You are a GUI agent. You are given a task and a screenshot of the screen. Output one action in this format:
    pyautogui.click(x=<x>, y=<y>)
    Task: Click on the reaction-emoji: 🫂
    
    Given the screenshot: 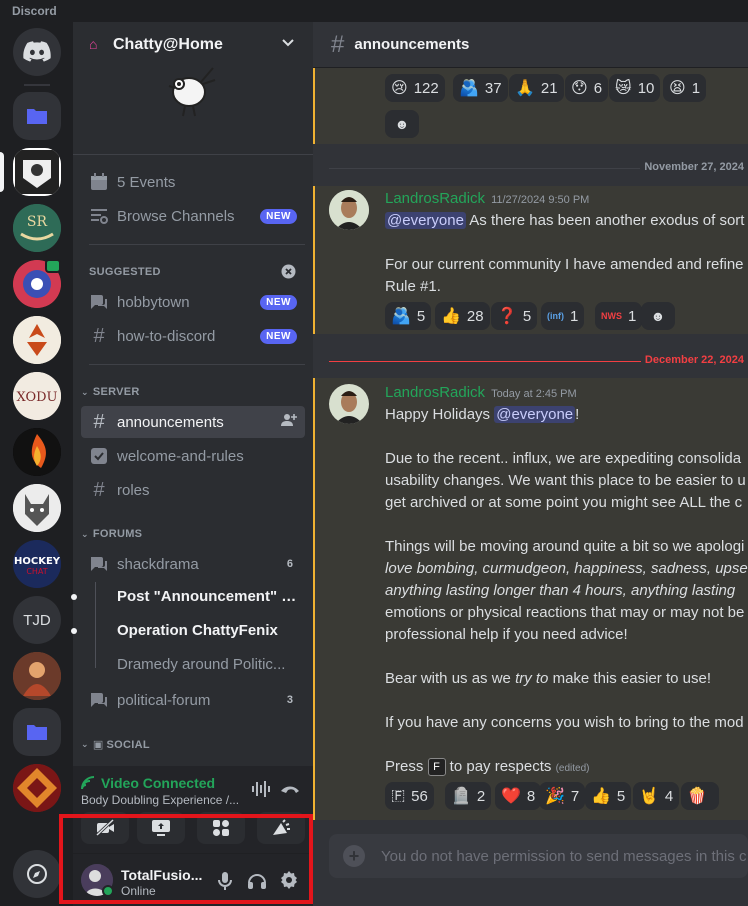 What is the action you would take?
    pyautogui.click(x=469, y=88)
    